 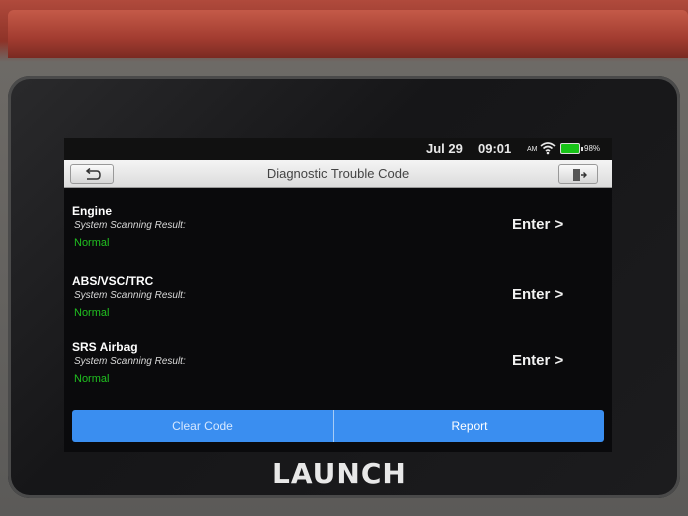 I want to click on status-ampm: AM, so click(x=532, y=149).